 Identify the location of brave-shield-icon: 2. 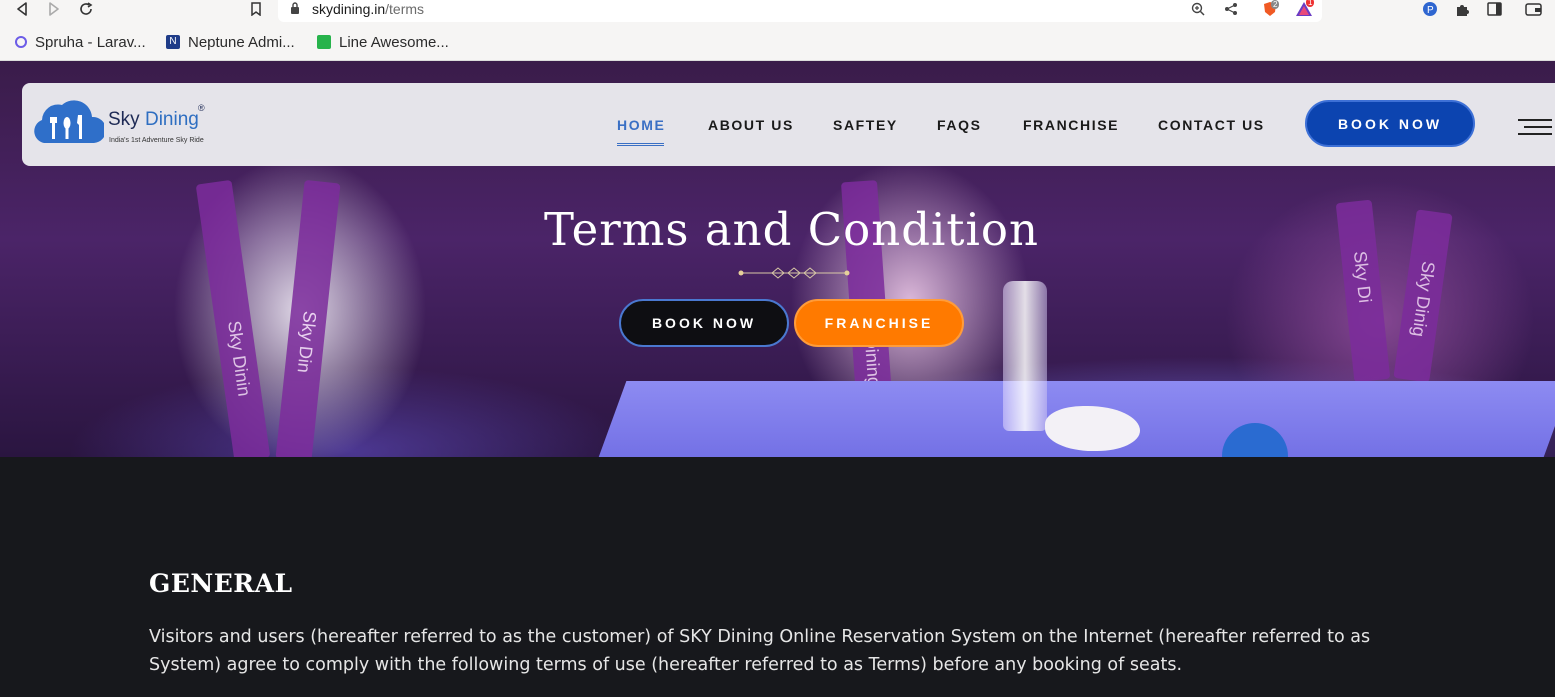
(1270, 9).